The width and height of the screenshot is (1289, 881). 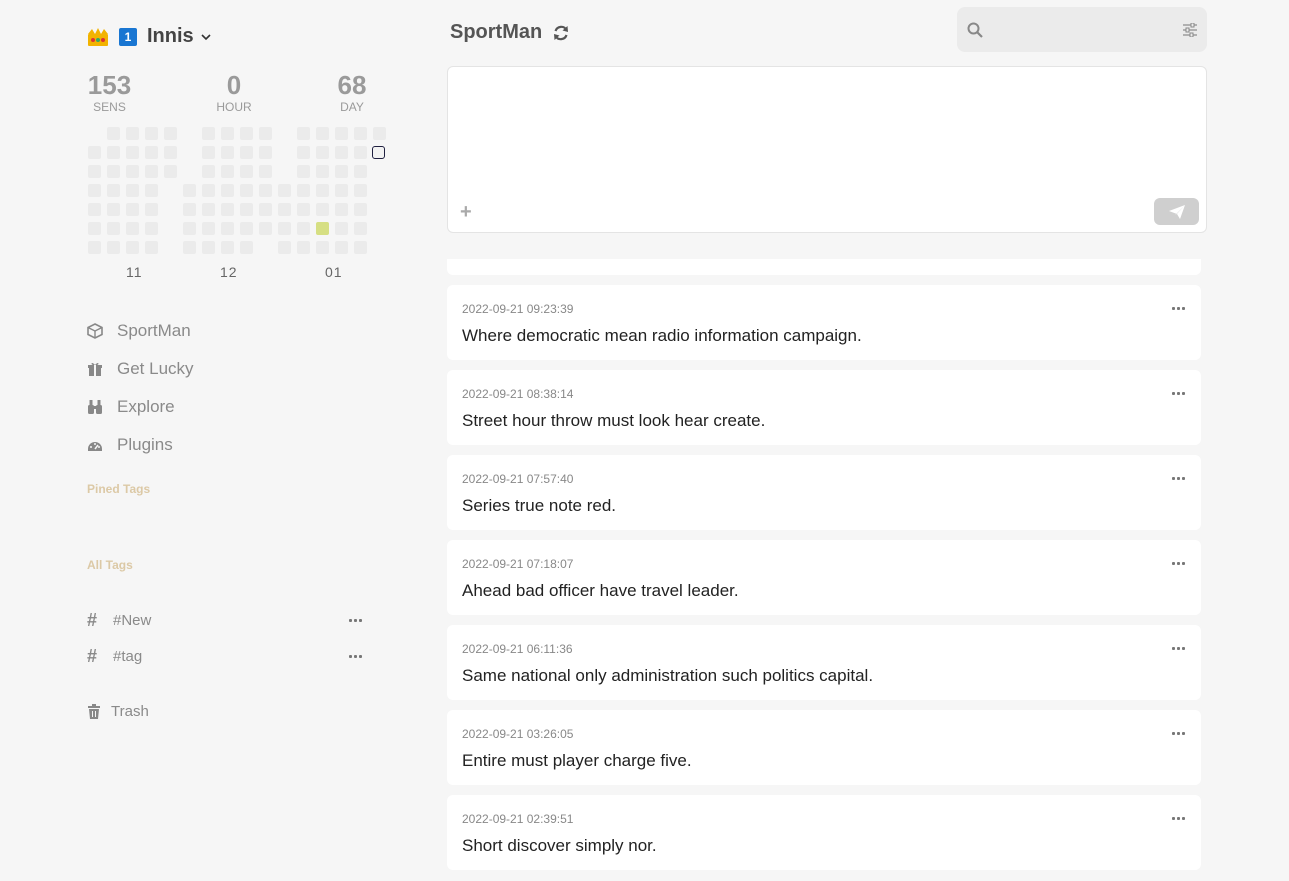 I want to click on pinned-tags-title: Pined Tags, so click(x=119, y=489).